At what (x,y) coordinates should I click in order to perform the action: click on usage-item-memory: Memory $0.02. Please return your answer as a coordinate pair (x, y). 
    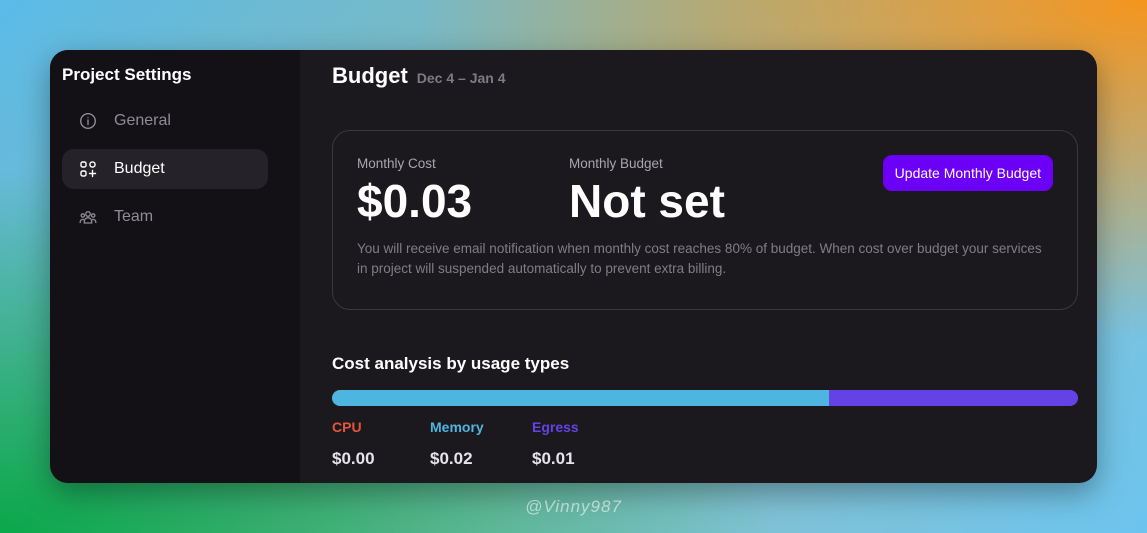
    Looking at the image, I should click on (481, 444).